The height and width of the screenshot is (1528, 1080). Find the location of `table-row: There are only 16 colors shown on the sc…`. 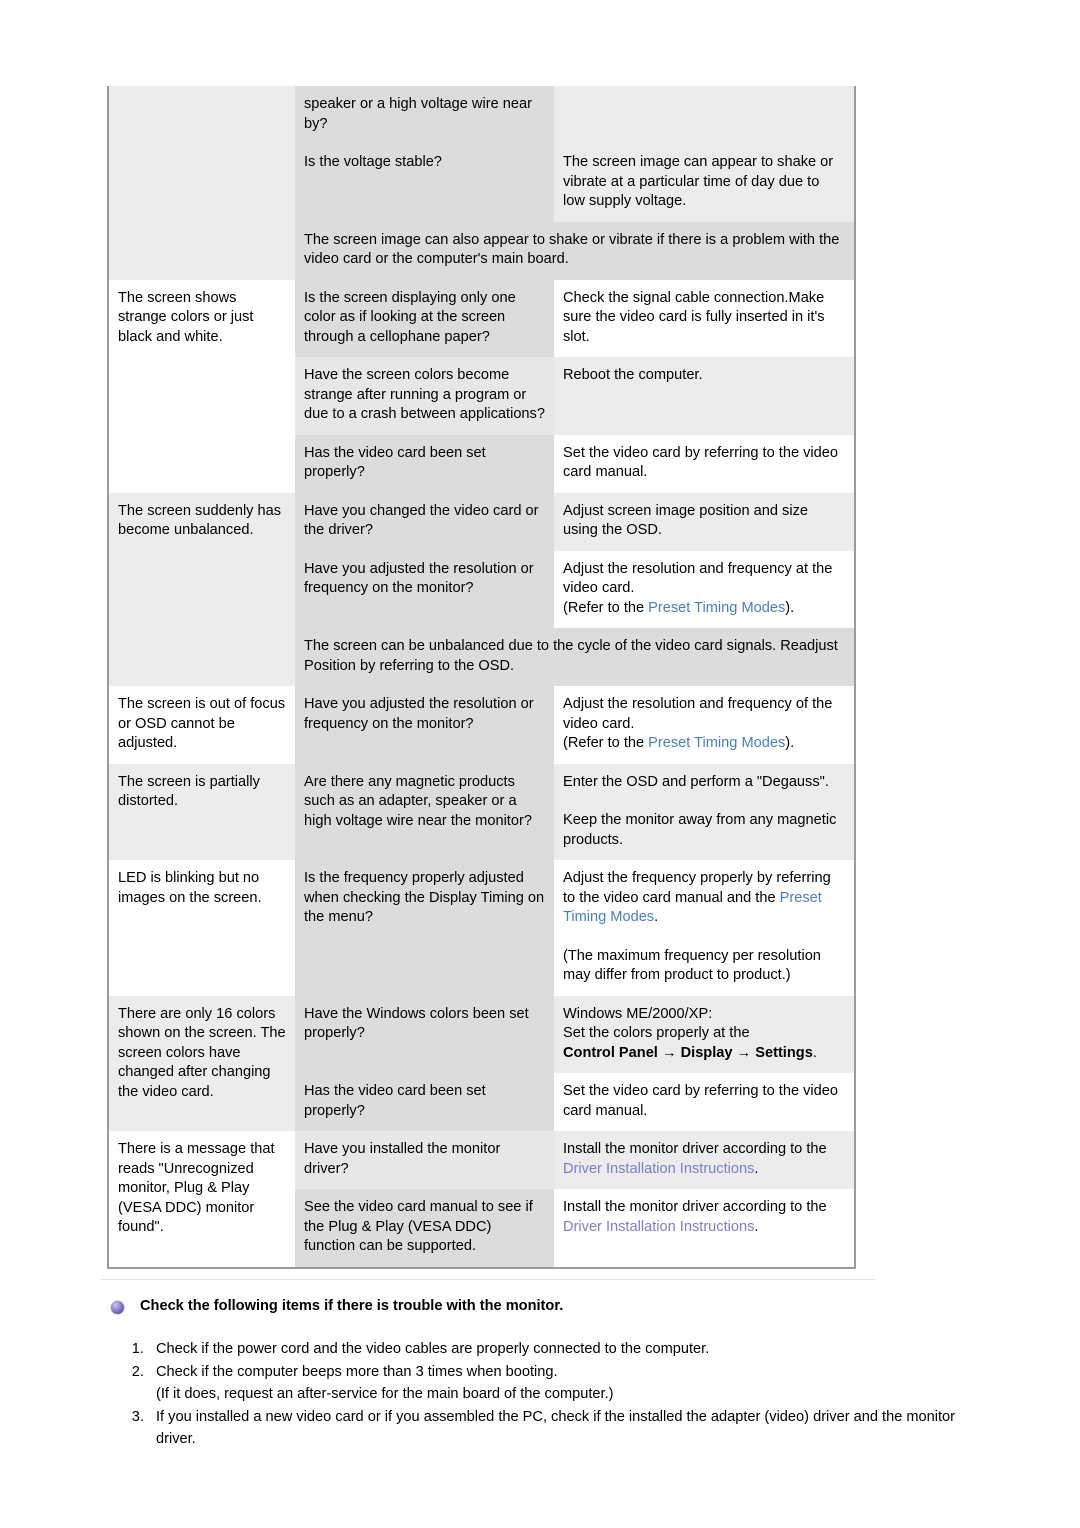

table-row: There are only 16 colors shown on the sc… is located at coordinates (481, 1063).